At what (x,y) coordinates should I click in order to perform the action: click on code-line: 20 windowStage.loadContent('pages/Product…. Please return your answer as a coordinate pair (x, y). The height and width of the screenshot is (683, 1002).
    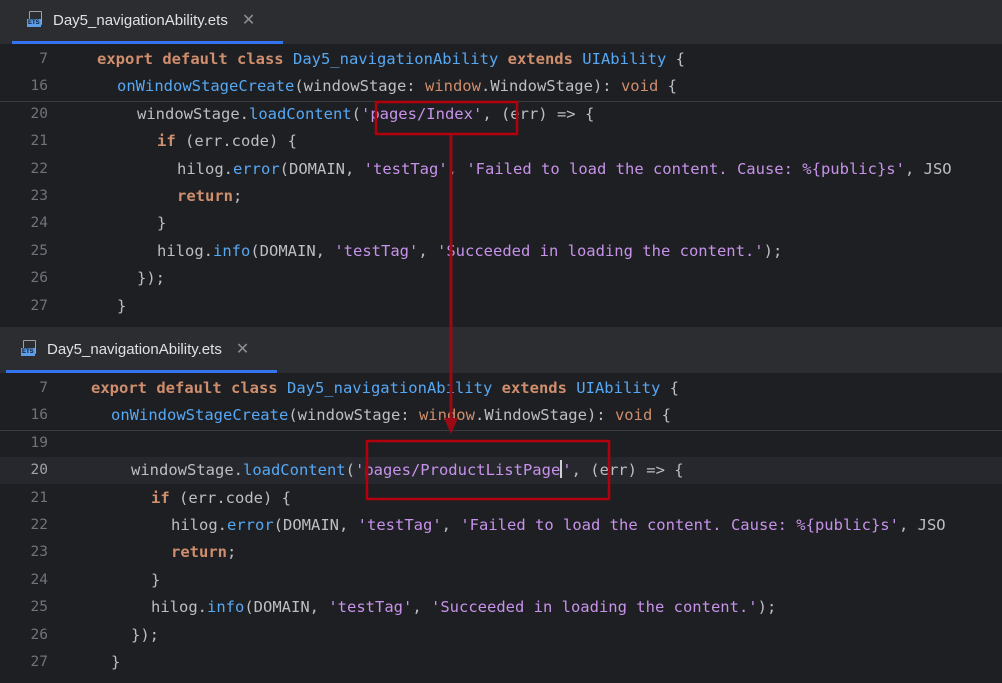
    Looking at the image, I should click on (501, 471).